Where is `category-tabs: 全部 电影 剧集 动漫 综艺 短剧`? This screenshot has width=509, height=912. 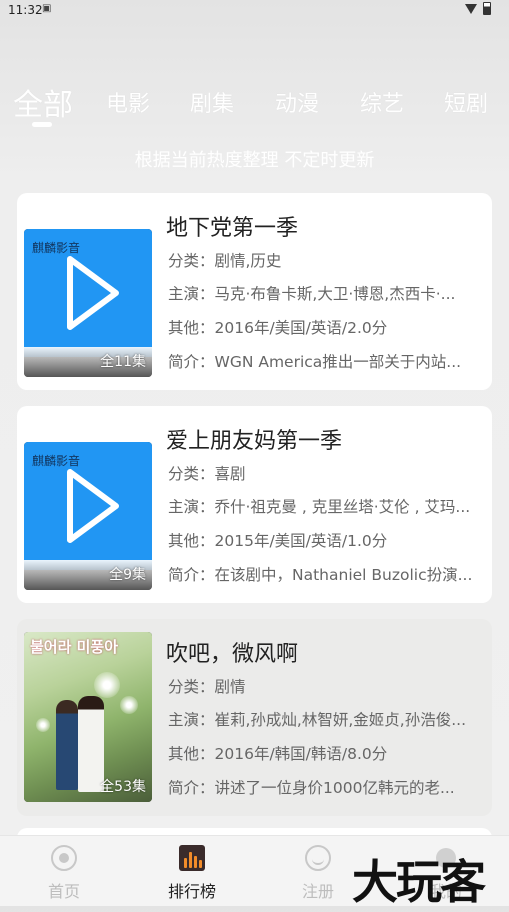
category-tabs: 全部 电影 剧集 动漫 综艺 短剧 is located at coordinates (254, 104).